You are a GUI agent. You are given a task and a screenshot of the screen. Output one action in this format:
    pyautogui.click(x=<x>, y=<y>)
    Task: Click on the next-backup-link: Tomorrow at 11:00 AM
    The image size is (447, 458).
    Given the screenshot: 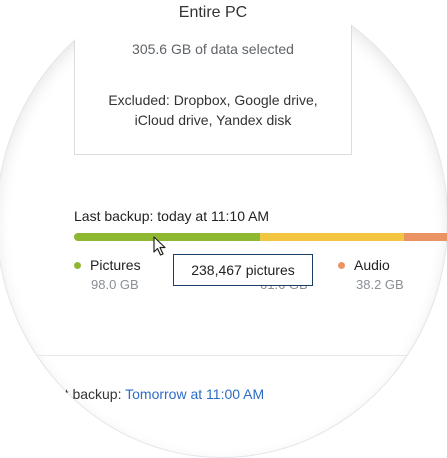 What is the action you would take?
    pyautogui.click(x=194, y=394)
    